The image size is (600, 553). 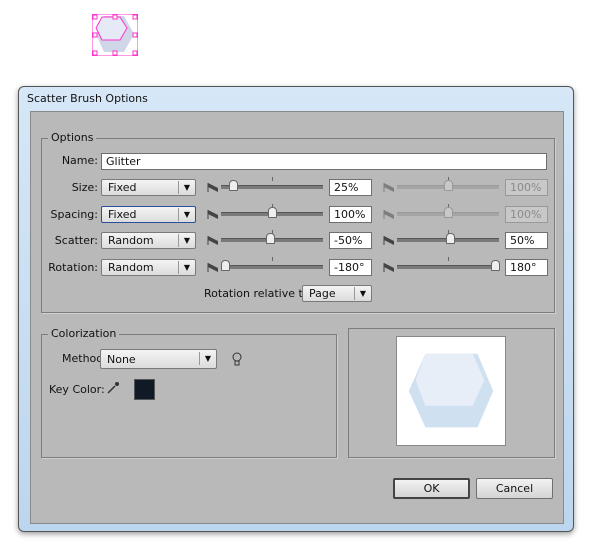 I want to click on row-label: Size:, so click(x=84, y=187).